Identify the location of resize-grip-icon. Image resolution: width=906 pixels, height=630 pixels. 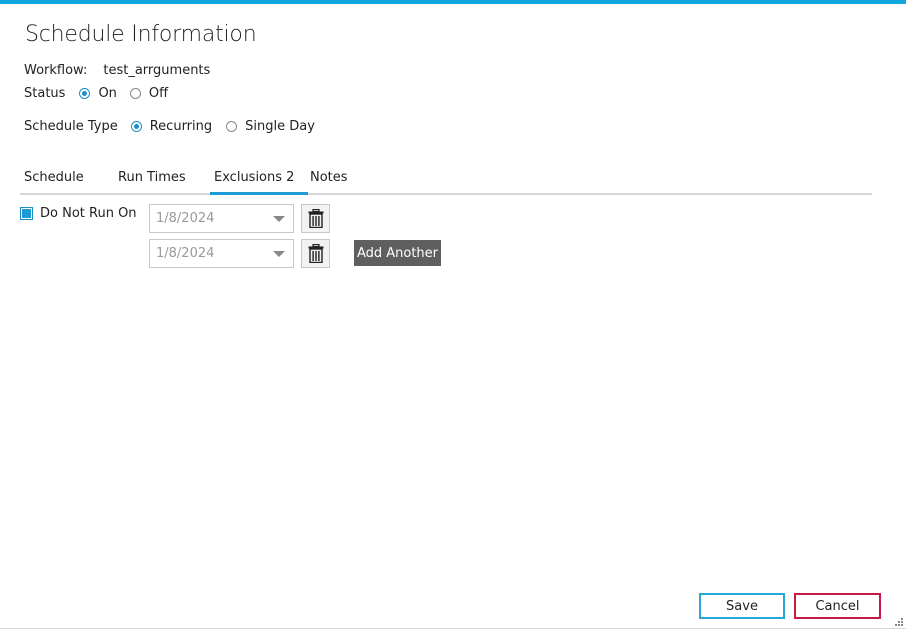
(899, 622).